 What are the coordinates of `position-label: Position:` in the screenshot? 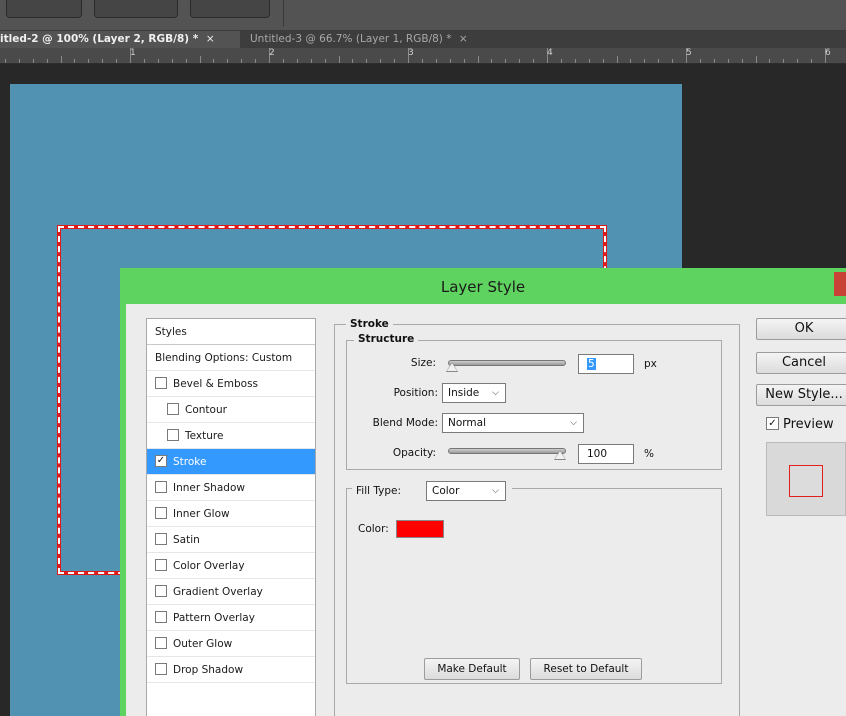 It's located at (415, 393).